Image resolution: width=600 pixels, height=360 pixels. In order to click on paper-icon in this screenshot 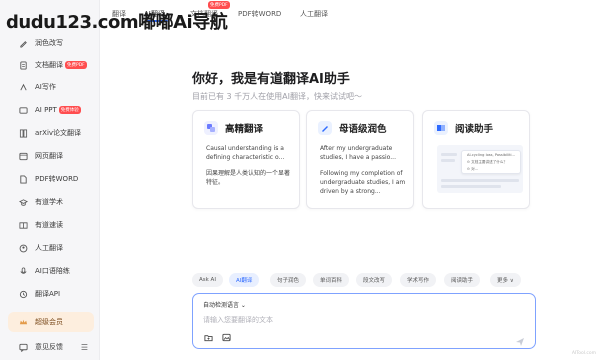, I will do `click(23, 133)`.